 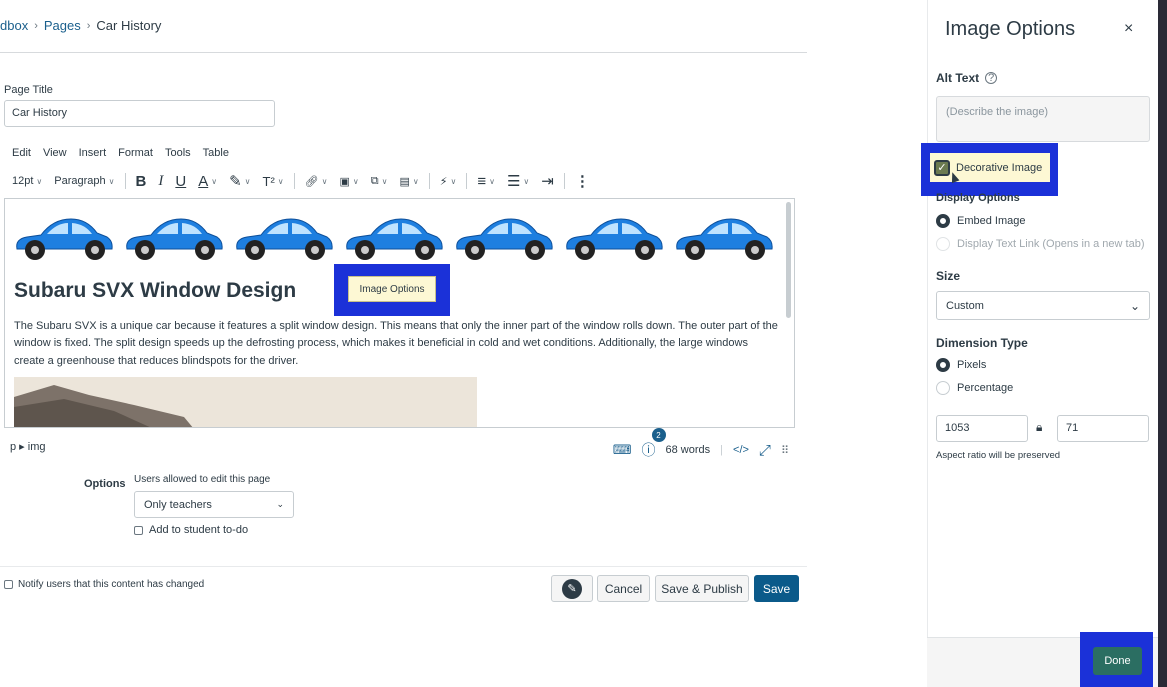 I want to click on text-color-button: A ∨, so click(x=207, y=181).